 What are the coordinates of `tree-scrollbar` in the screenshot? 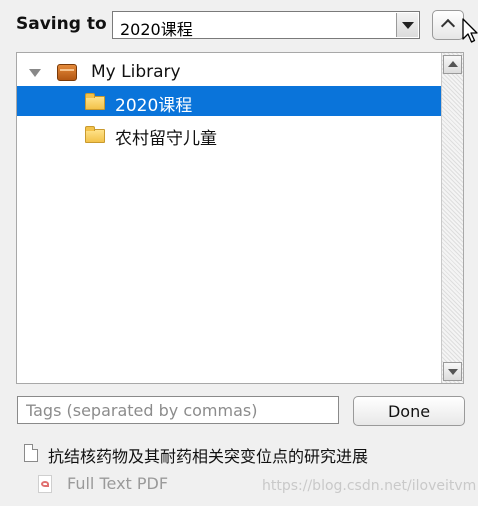 It's located at (452, 218).